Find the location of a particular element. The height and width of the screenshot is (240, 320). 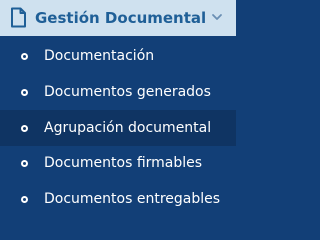

menu-item-documentos-entregables: Documentos entregables is located at coordinates (118, 199).